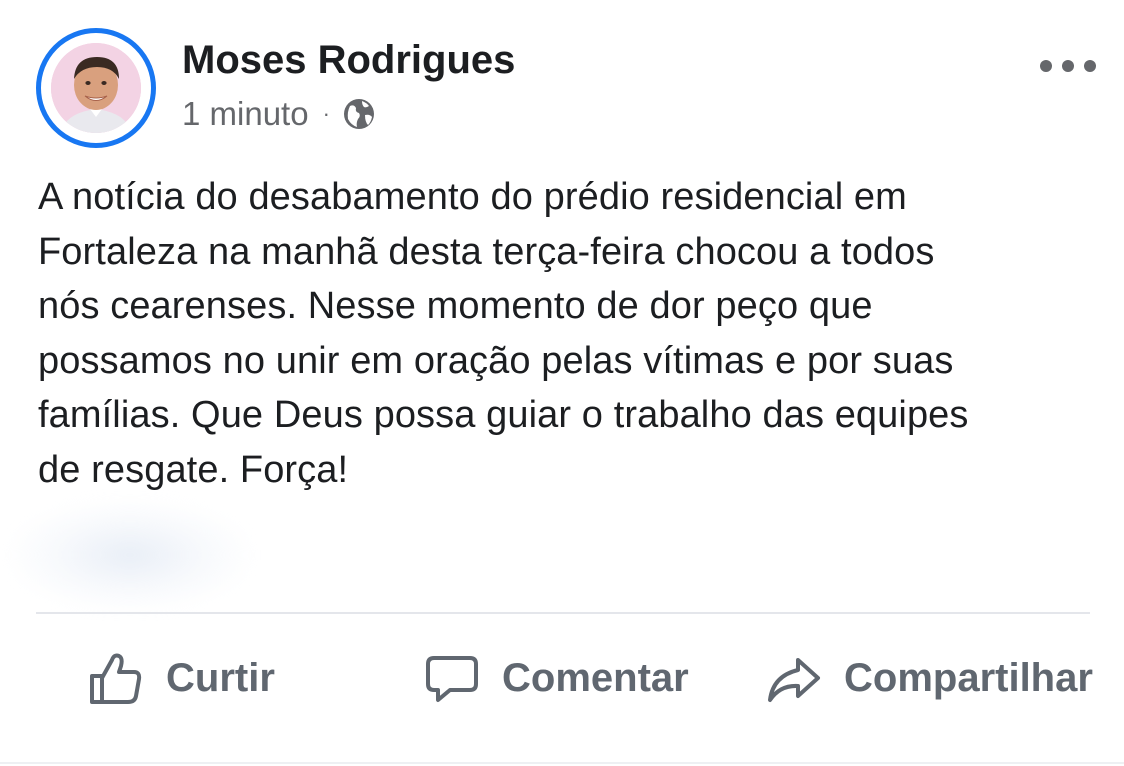 The height and width of the screenshot is (766, 1124). I want to click on like-button: Curtir, so click(181, 678).